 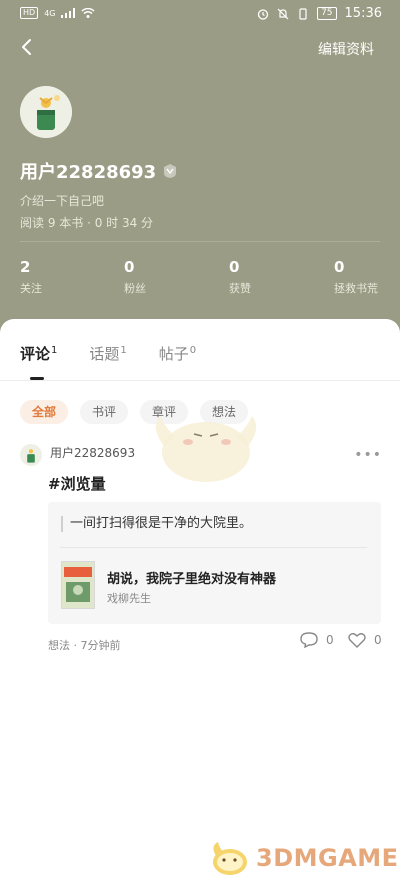 What do you see at coordinates (346, 49) in the screenshot?
I see `edit-profile-button: 编辑资料` at bounding box center [346, 49].